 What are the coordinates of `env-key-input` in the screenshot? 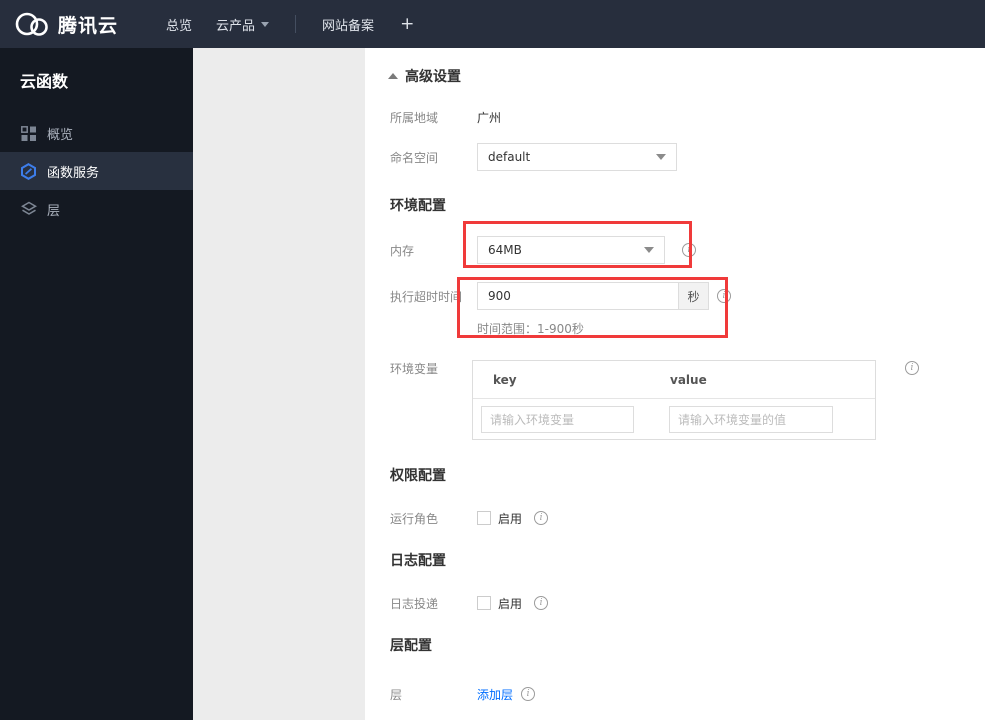 It's located at (557, 419).